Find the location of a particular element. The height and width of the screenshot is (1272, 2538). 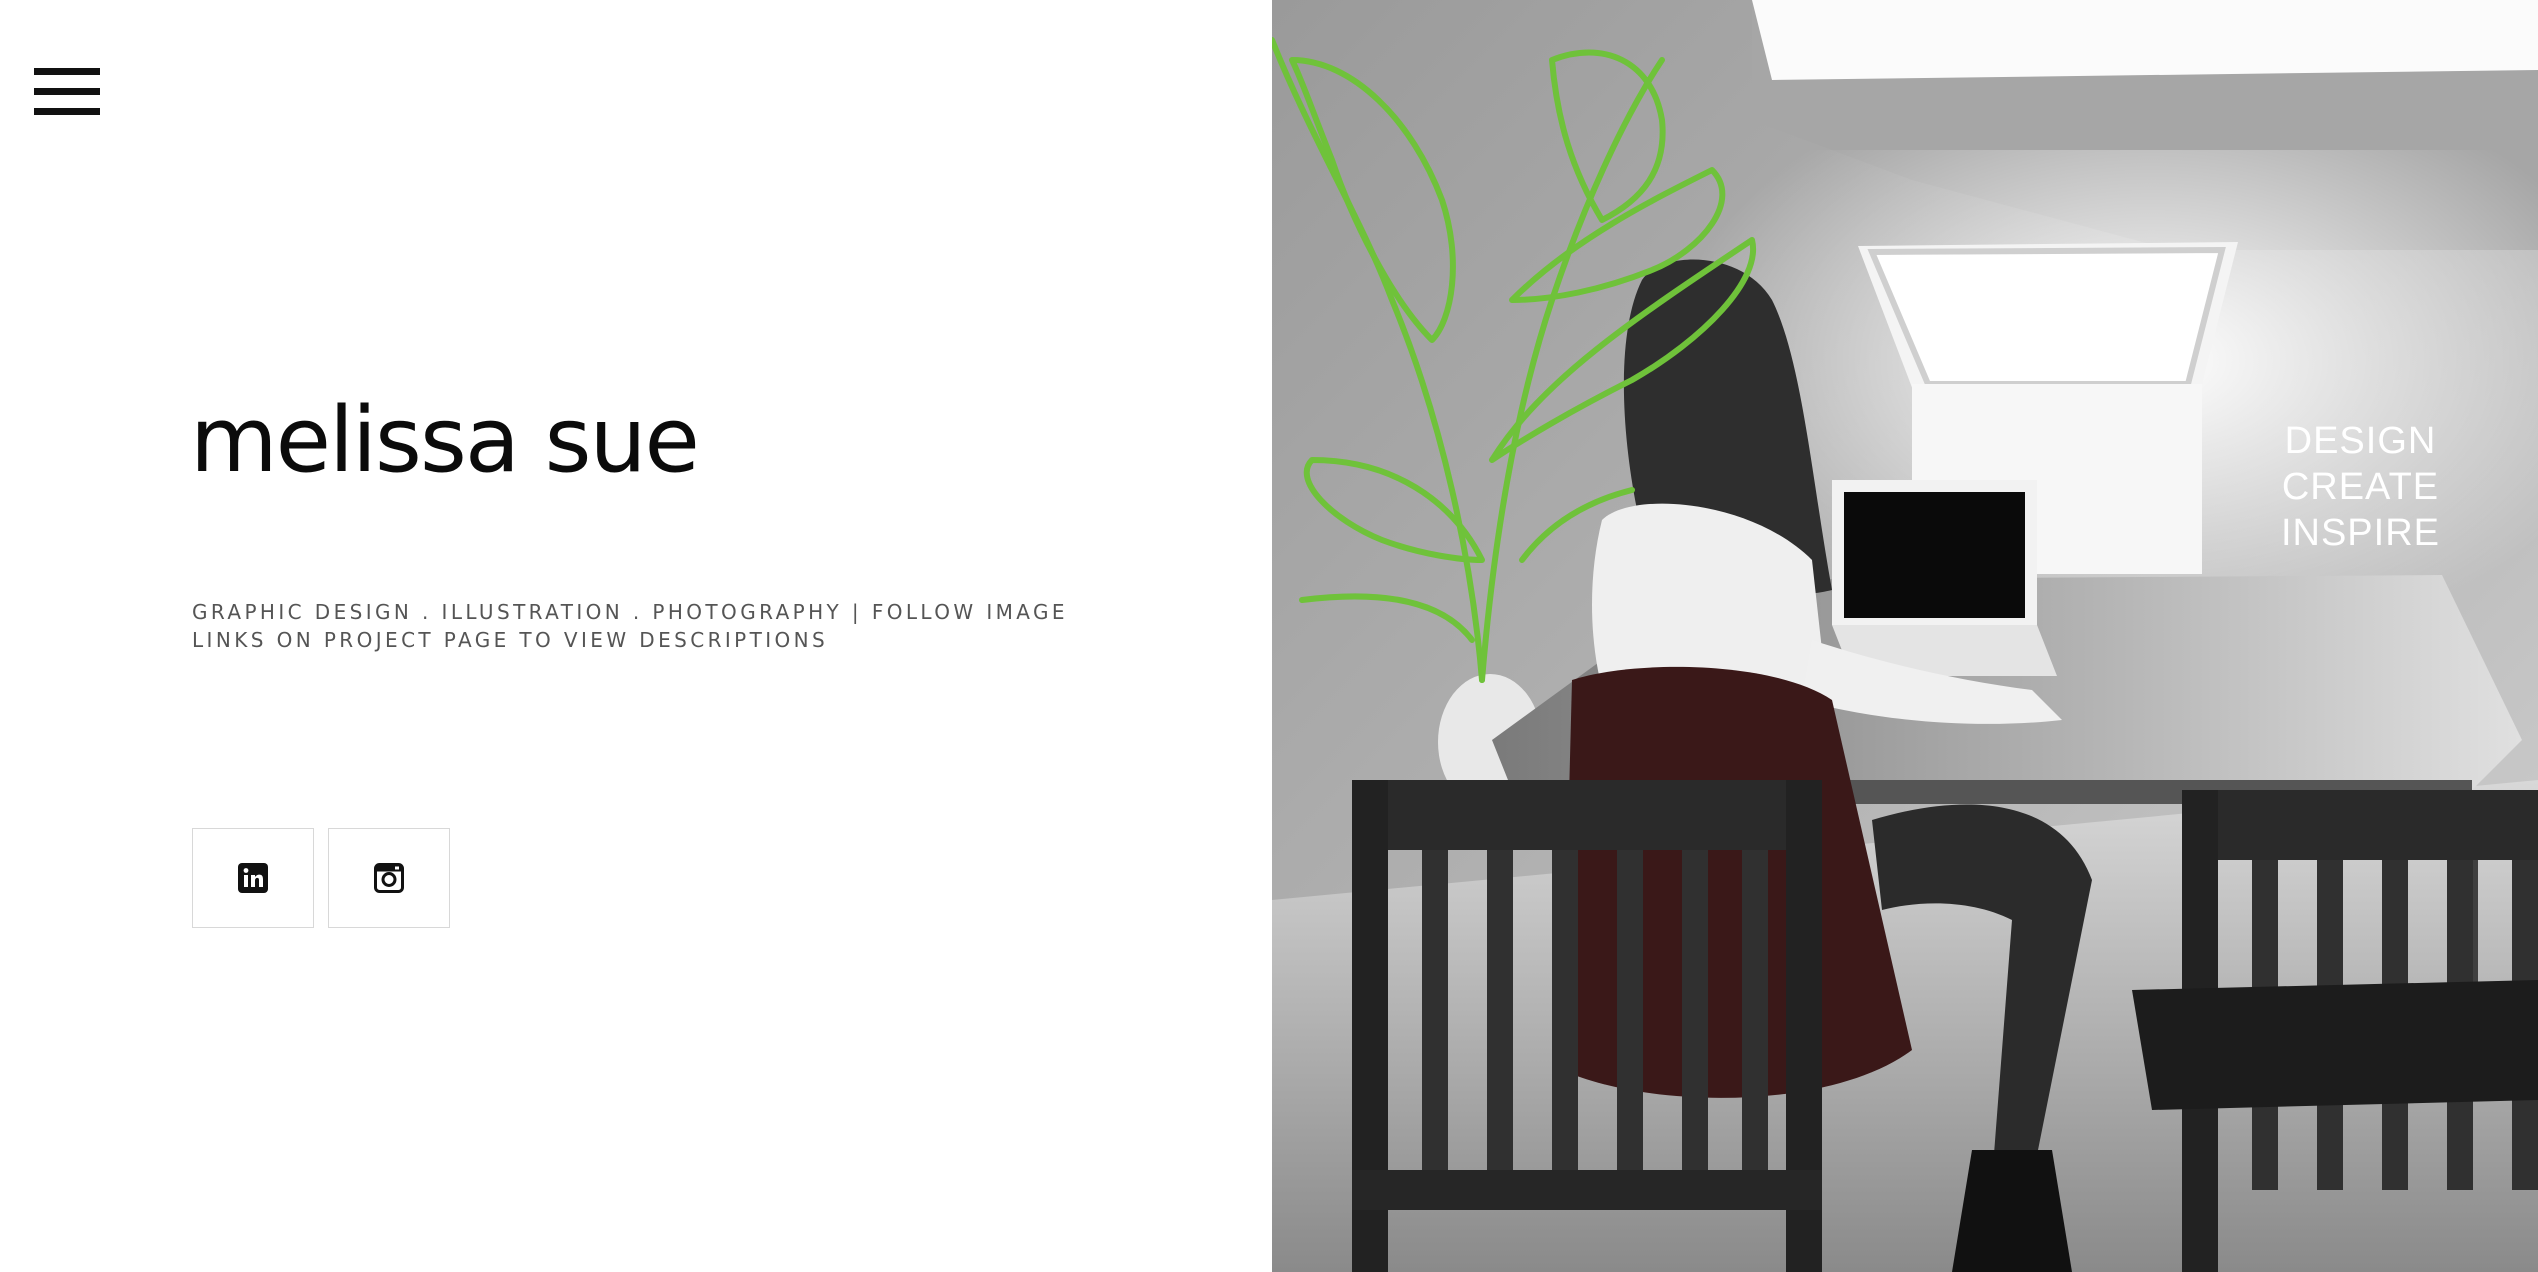

overlay-tagline: DESIGN CREATE INSPIRE is located at coordinates (2360, 487).